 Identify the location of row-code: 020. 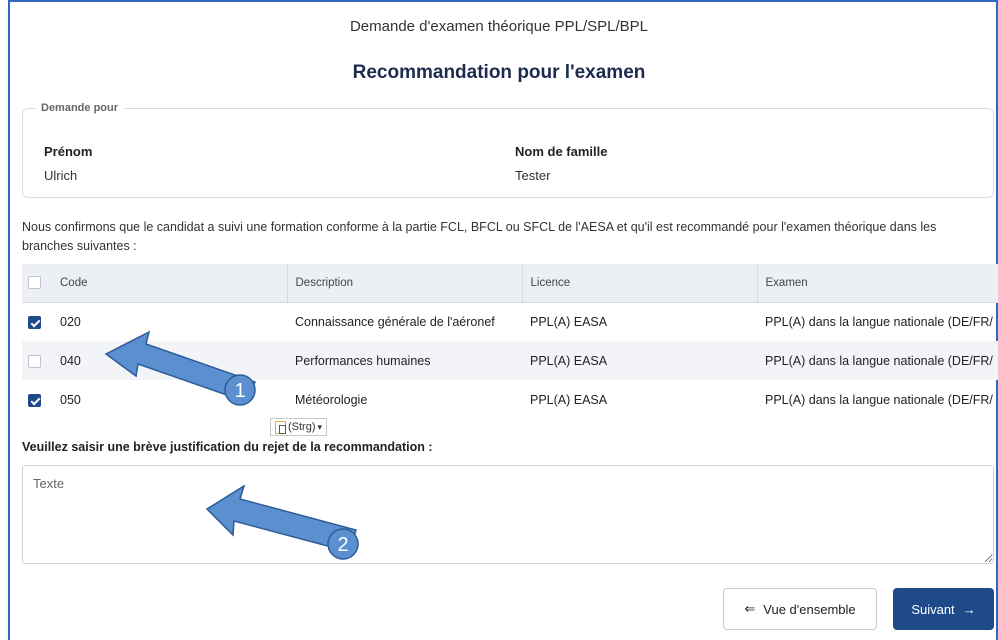
(70, 321).